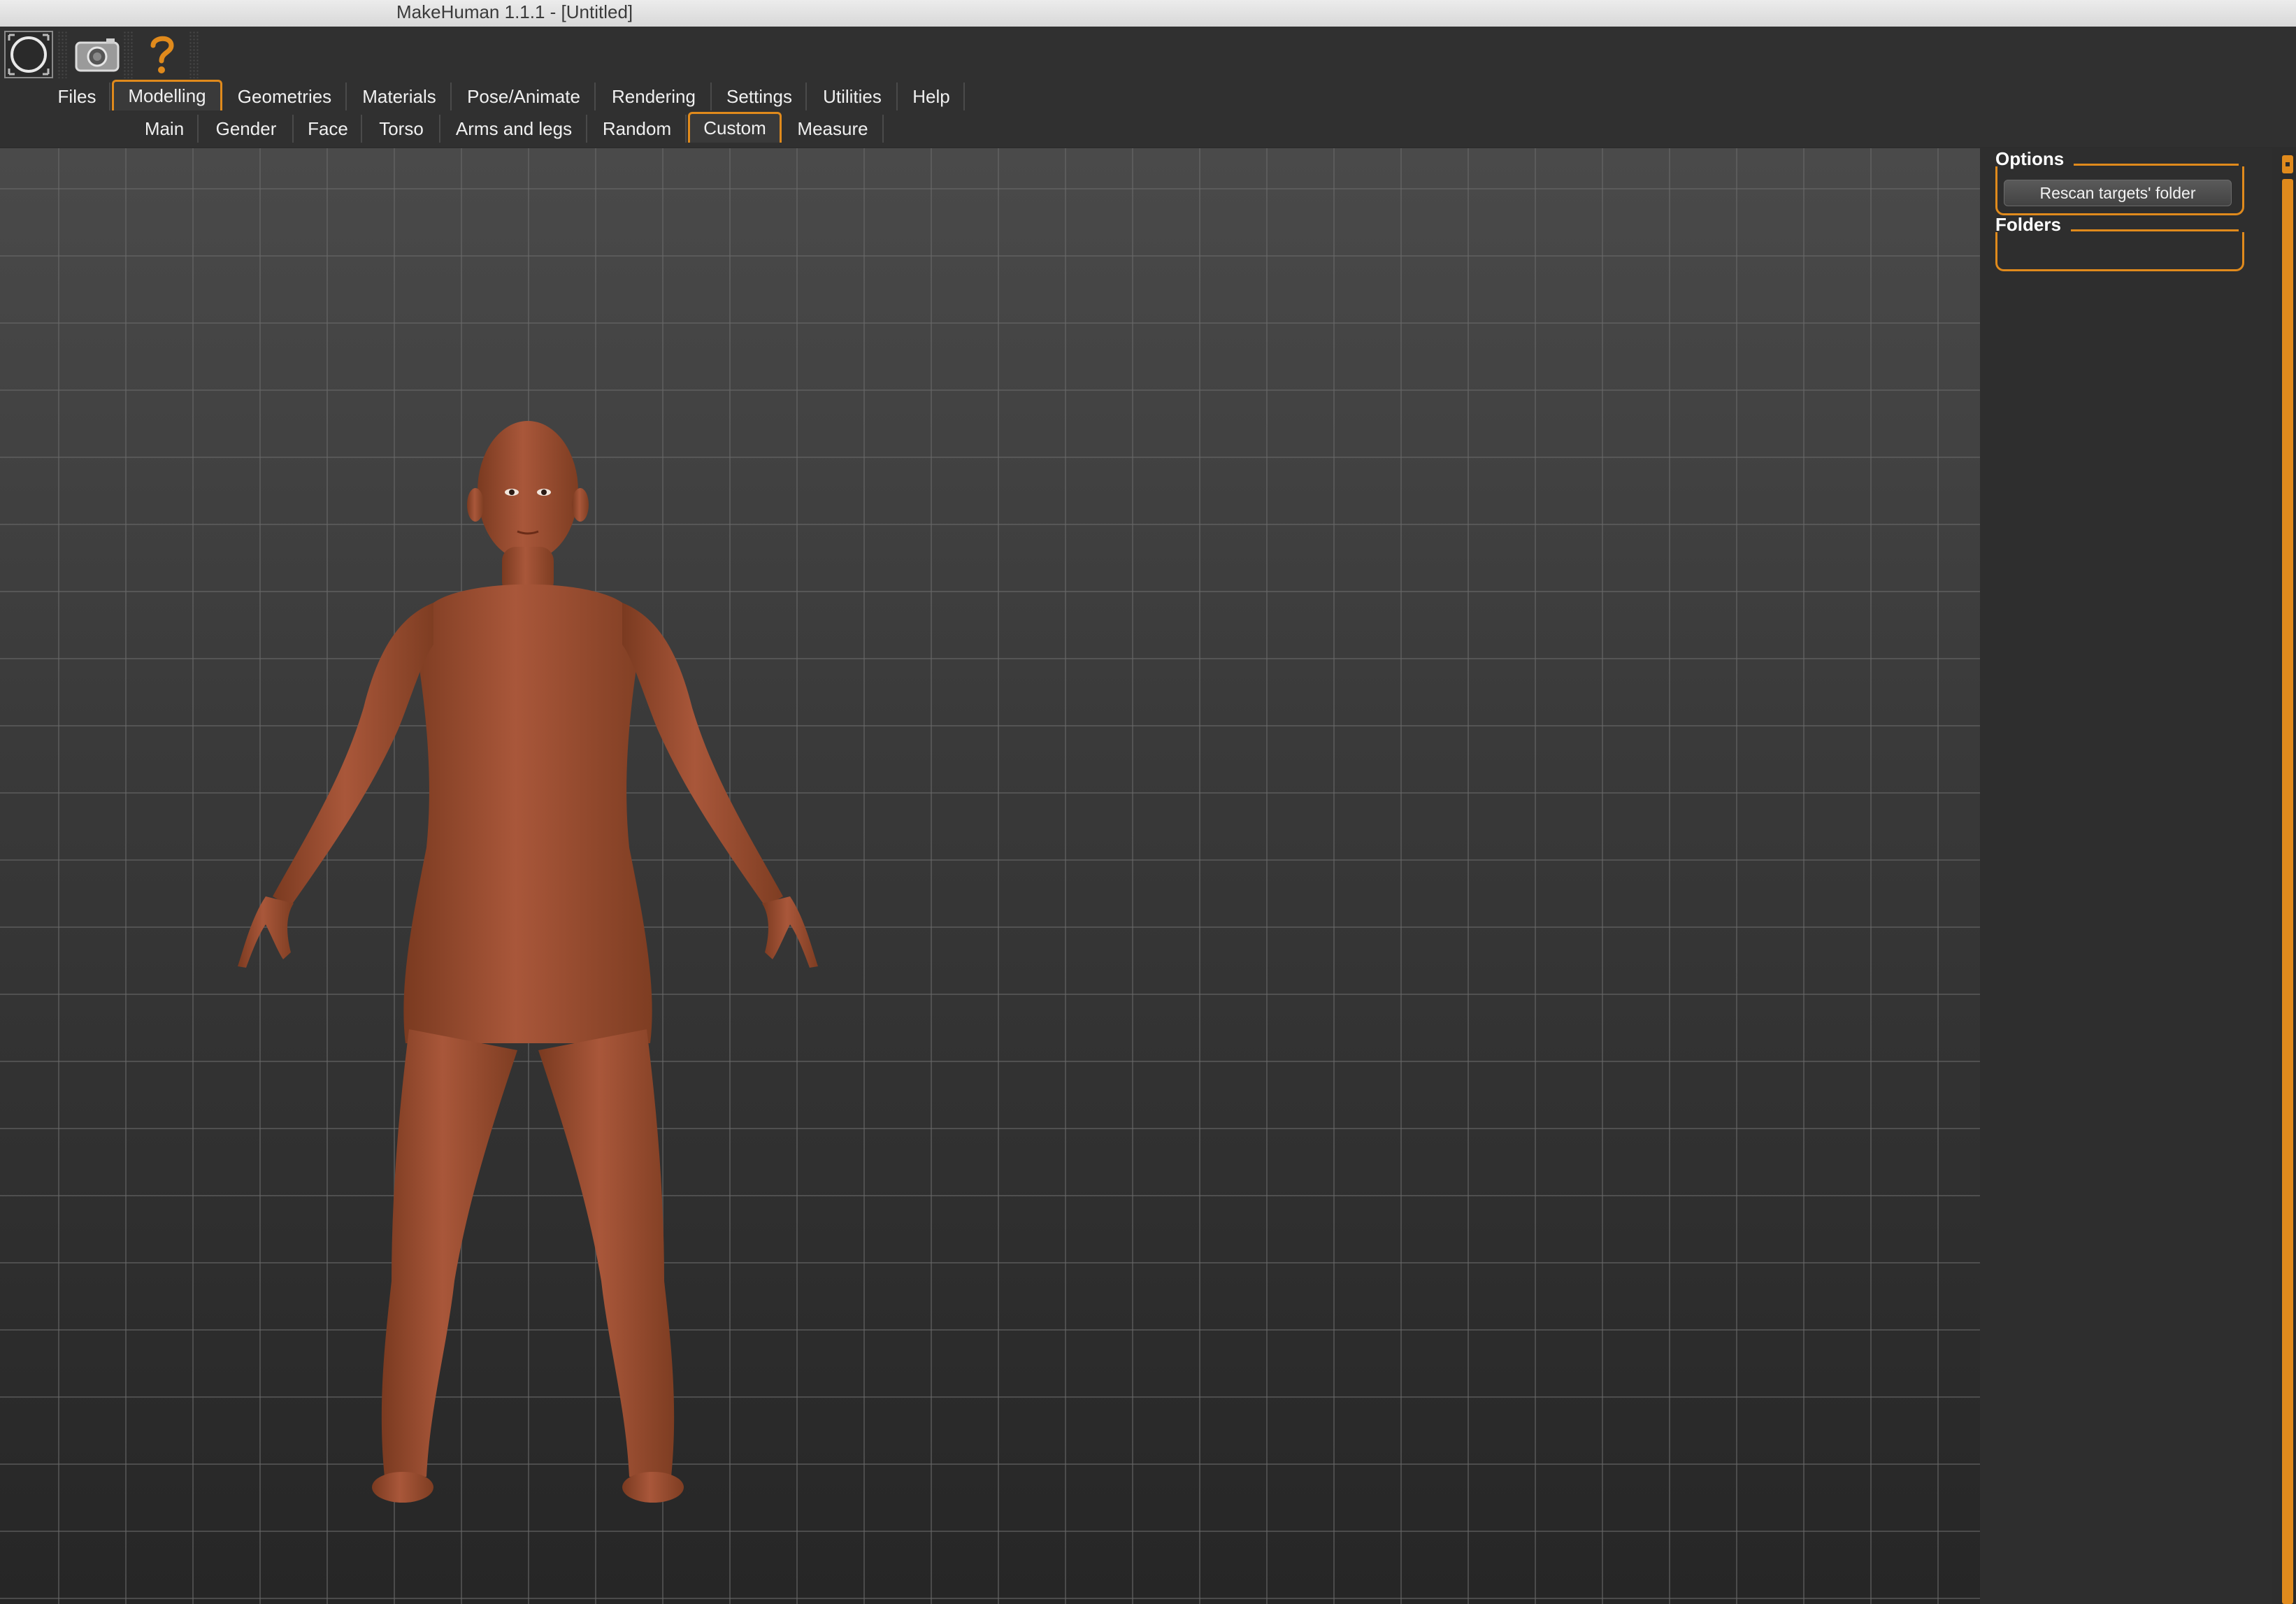 Image resolution: width=2296 pixels, height=1604 pixels. Describe the element at coordinates (853, 96) in the screenshot. I see `tab-utilities: Utilities` at that location.